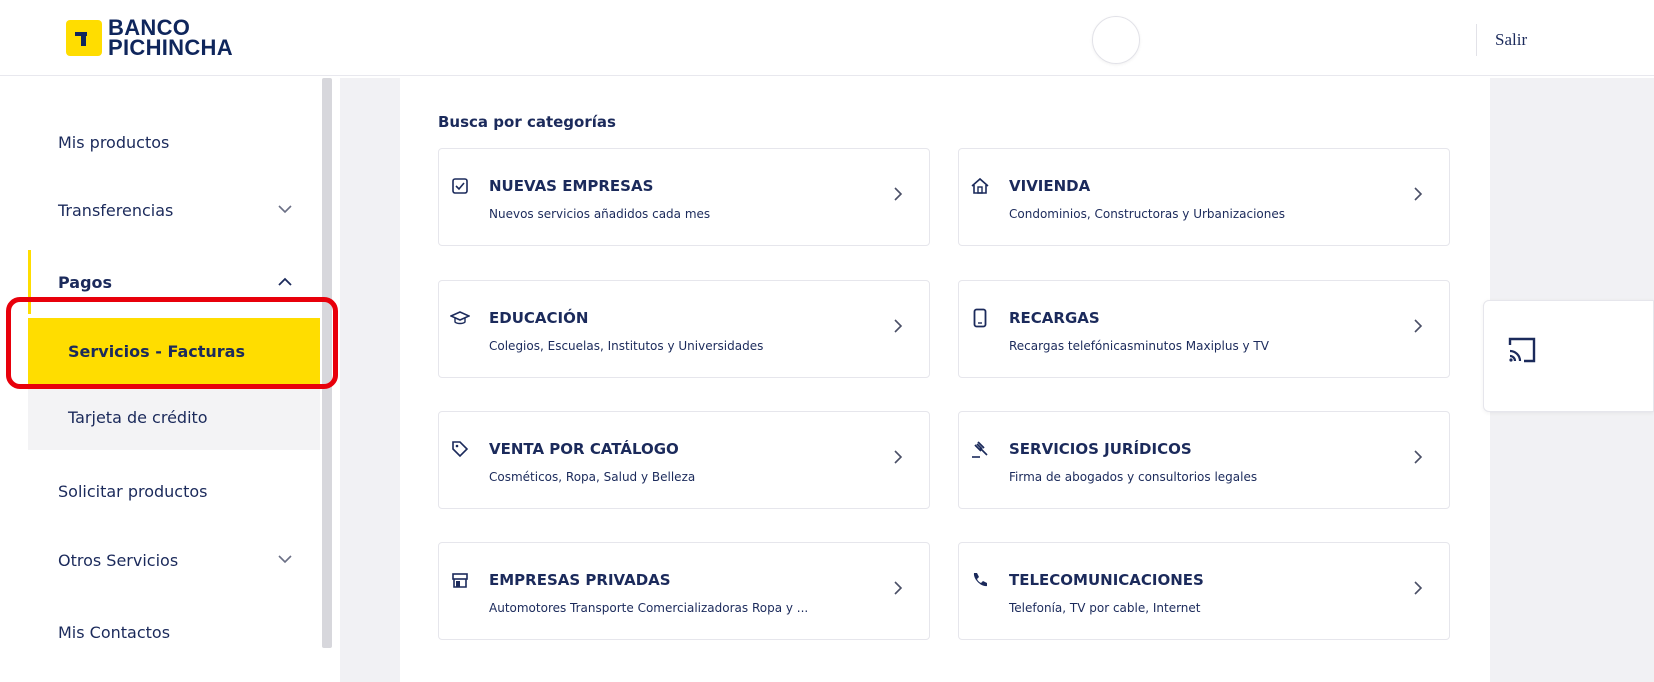 Image resolution: width=1654 pixels, height=682 pixels. What do you see at coordinates (827, 38) in the screenshot?
I see `top-header: BANCO PICHINCHA Salir` at bounding box center [827, 38].